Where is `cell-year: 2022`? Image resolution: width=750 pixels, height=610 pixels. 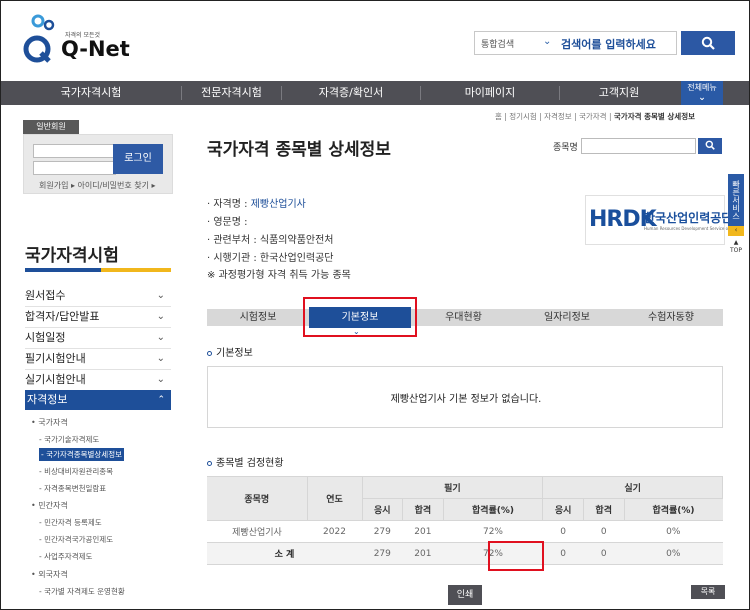
cell-year: 2022 is located at coordinates (334, 531).